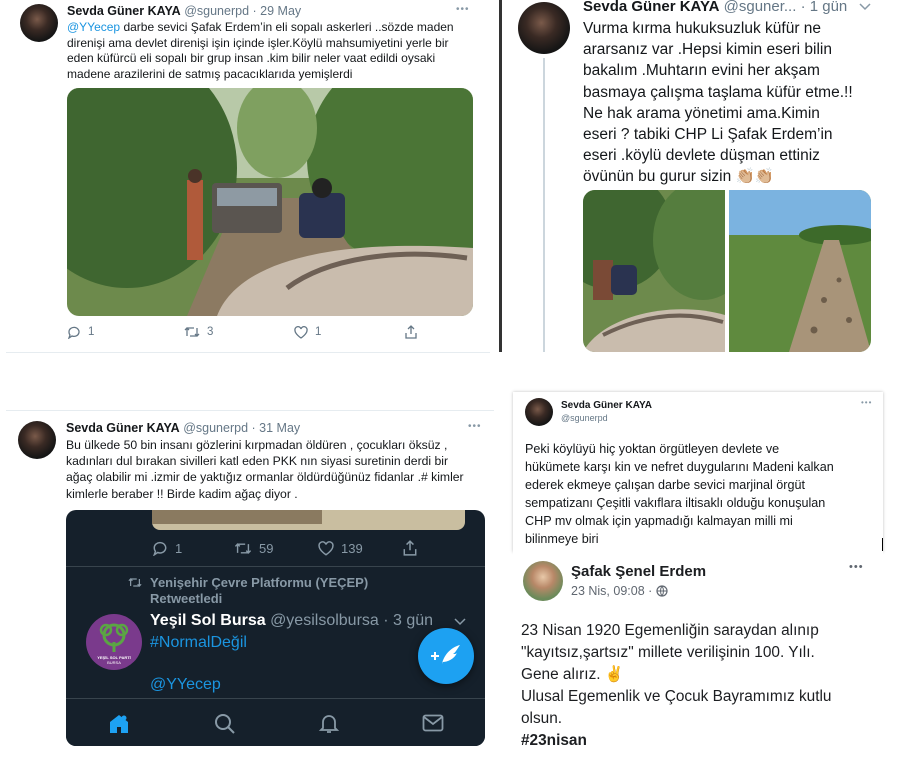  I want to click on dirt-road-photo, so click(800, 271).